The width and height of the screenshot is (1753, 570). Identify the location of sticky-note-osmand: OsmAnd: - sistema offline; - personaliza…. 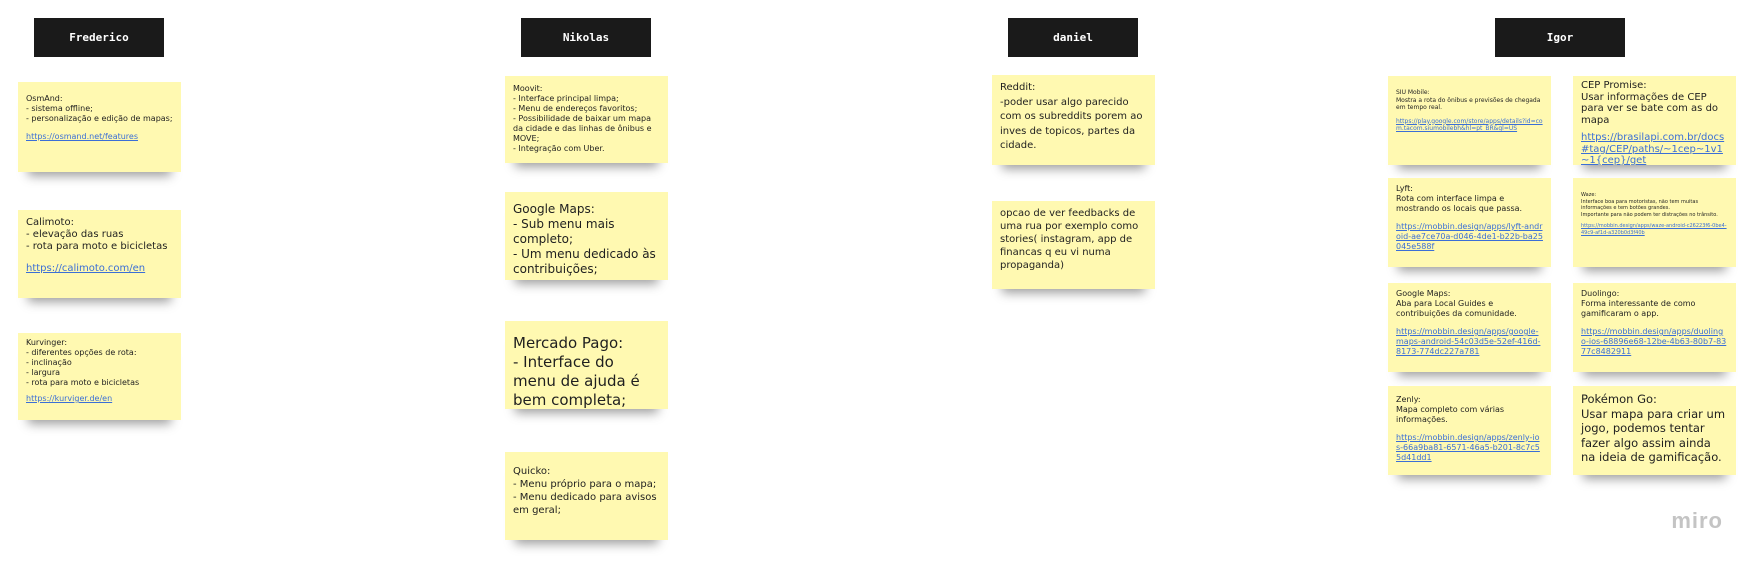
(99, 127).